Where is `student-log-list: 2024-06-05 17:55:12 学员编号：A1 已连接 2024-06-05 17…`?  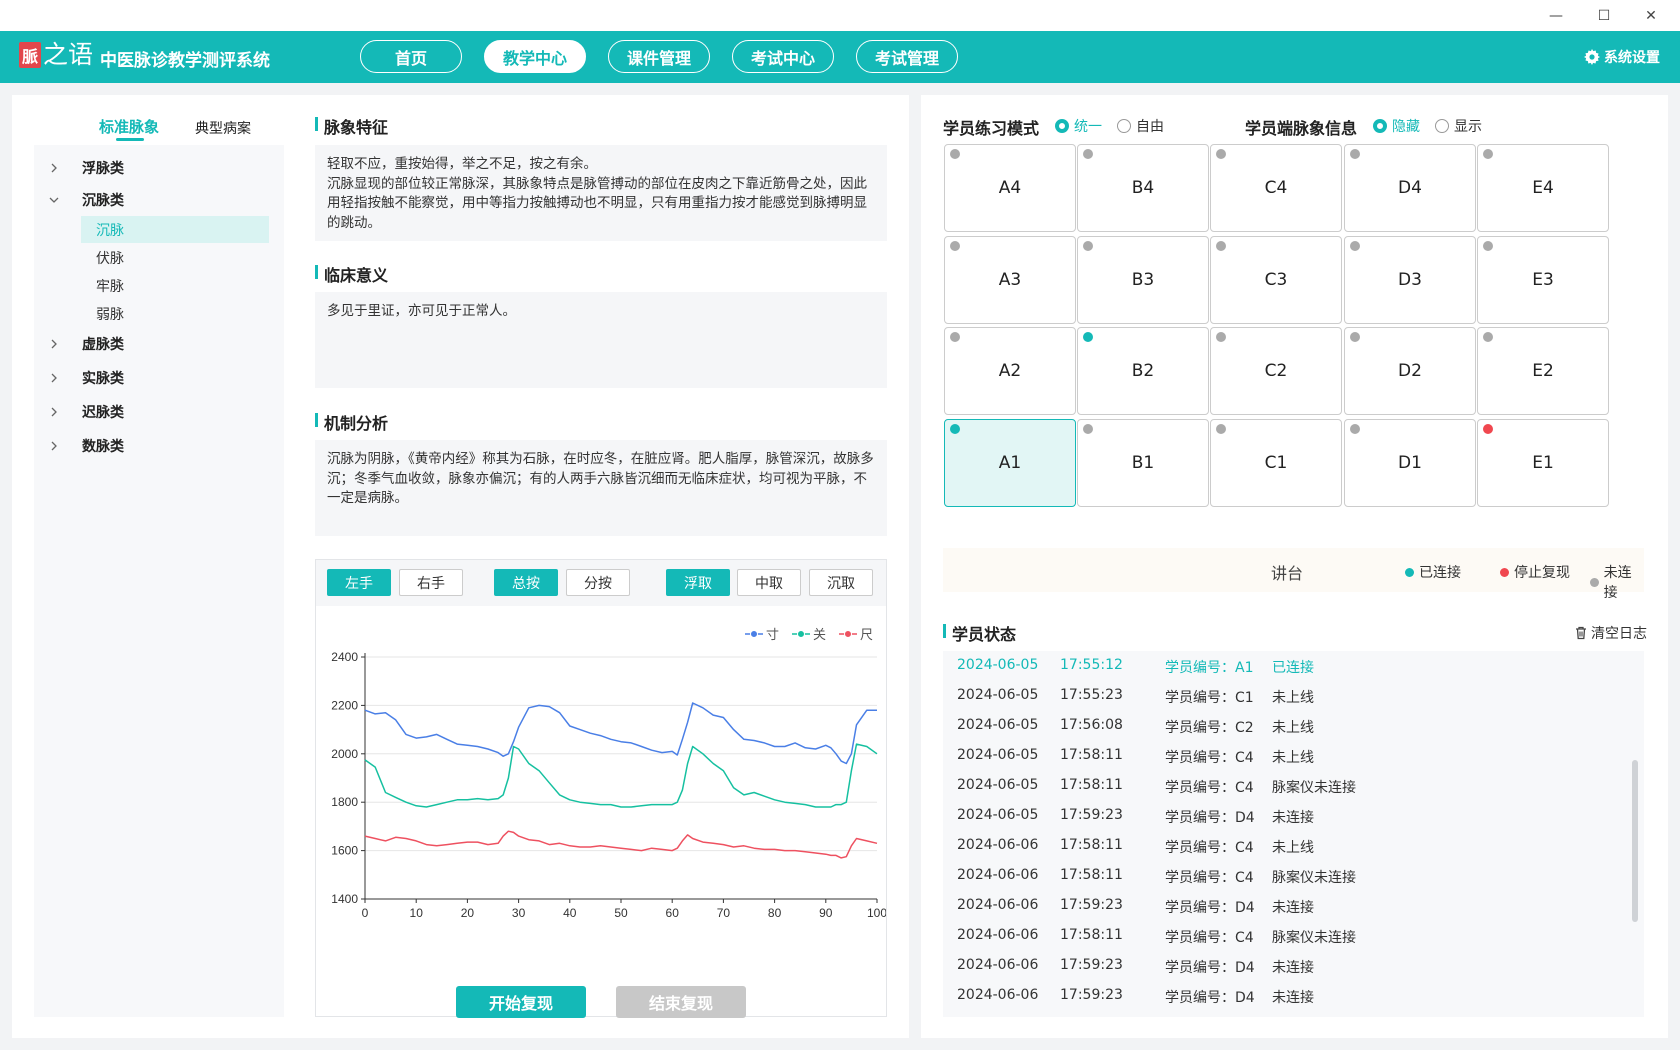
student-log-list: 2024-06-05 17:55:12 学员编号：A1 已连接 2024-06-05 17… is located at coordinates (1293, 834).